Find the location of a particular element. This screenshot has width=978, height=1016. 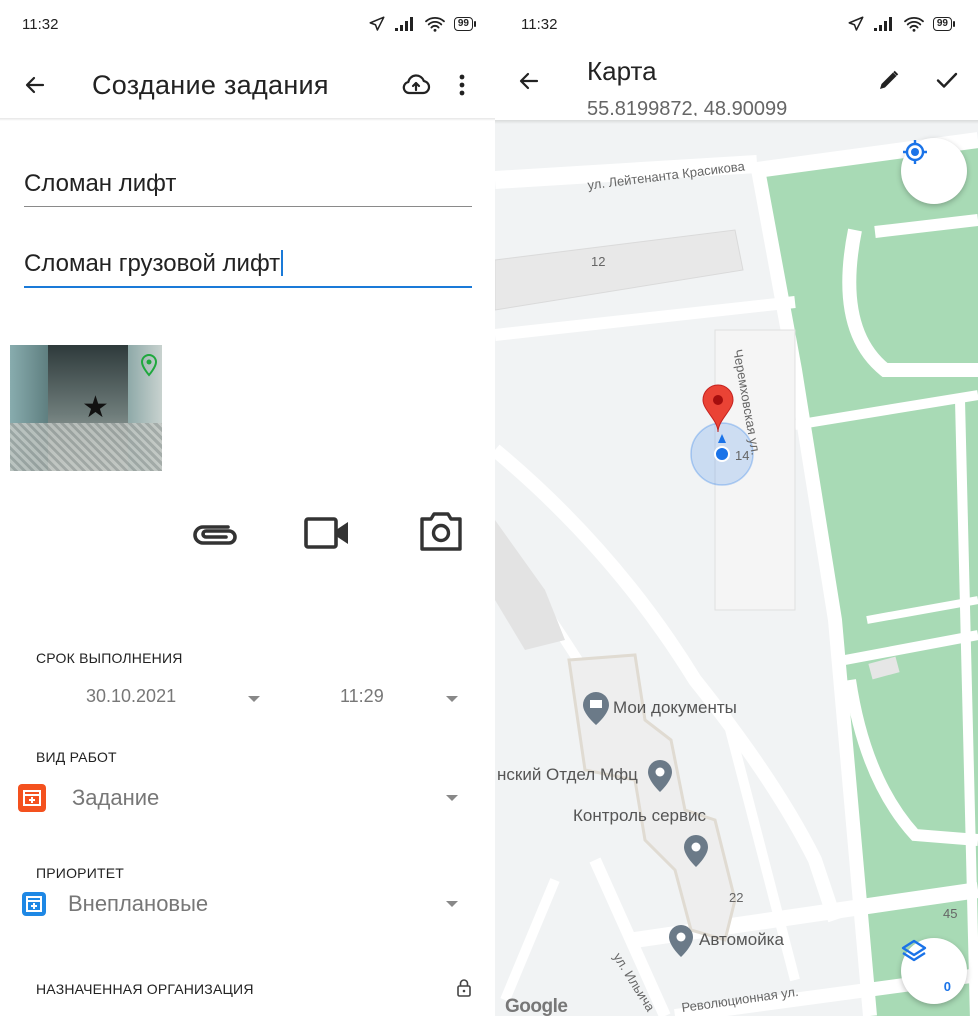

deadline-row: 30.10.2021 11:29 is located at coordinates (247, 699).